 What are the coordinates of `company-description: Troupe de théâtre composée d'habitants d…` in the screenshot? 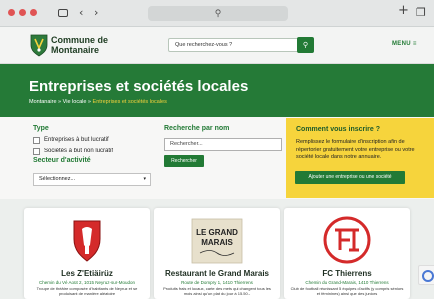 It's located at (87, 291).